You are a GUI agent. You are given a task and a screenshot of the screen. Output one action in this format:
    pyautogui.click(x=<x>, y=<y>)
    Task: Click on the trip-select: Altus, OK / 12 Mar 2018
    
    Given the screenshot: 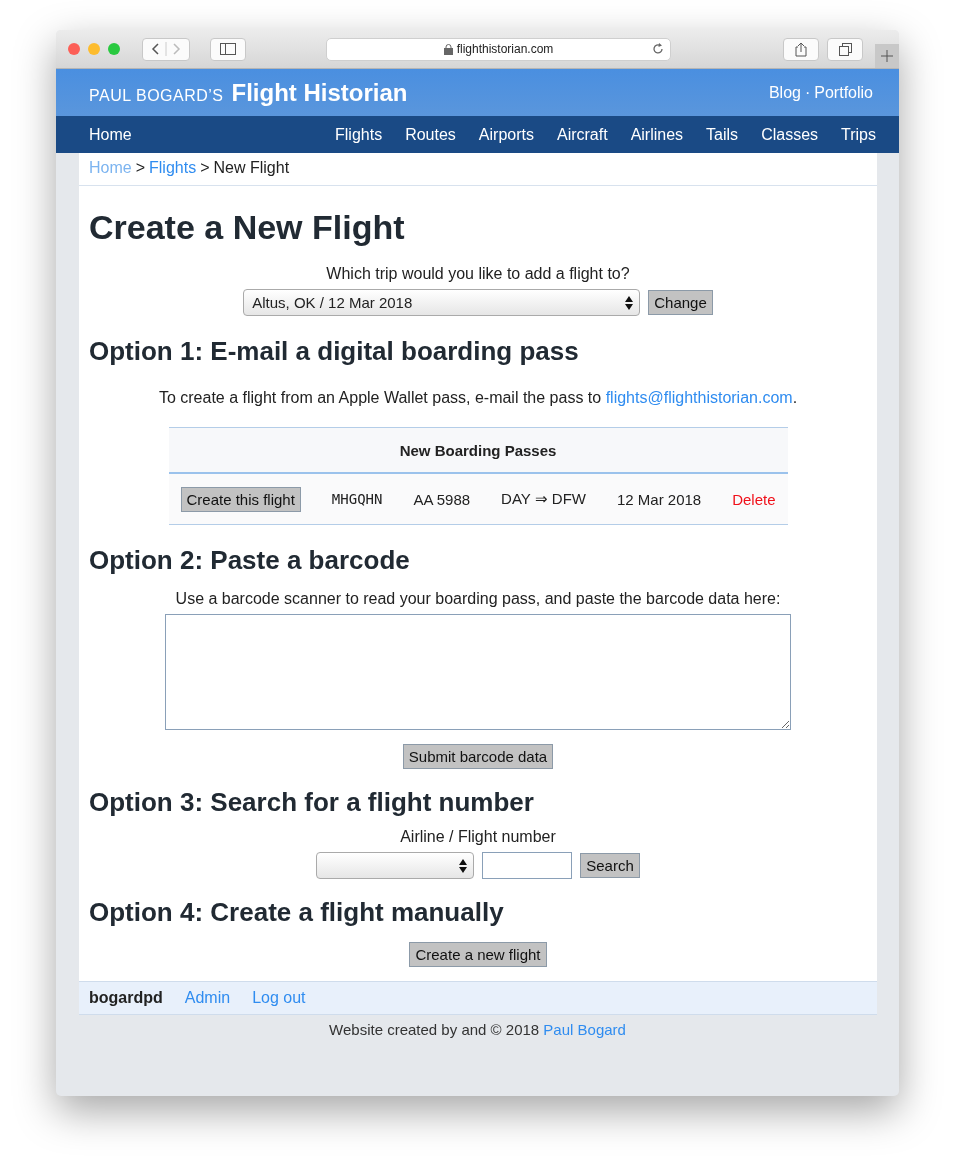 What is the action you would take?
    pyautogui.click(x=442, y=302)
    